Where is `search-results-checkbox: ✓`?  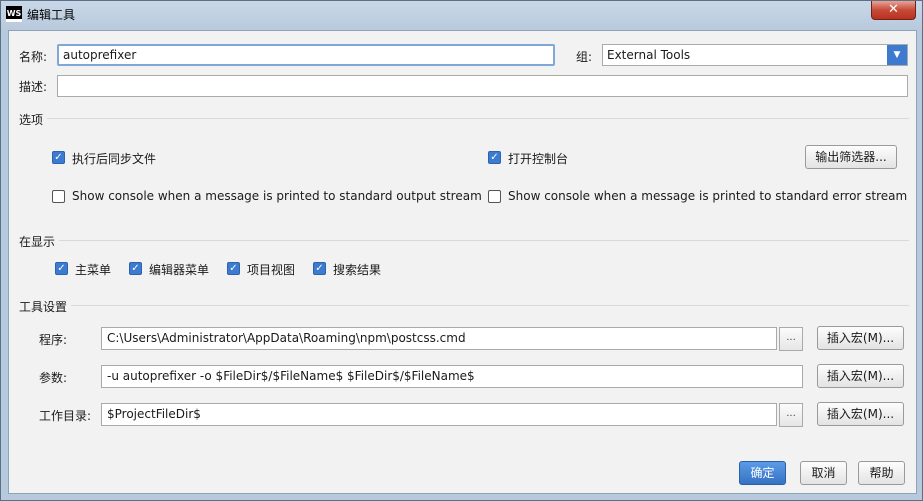
search-results-checkbox: ✓ is located at coordinates (319, 268).